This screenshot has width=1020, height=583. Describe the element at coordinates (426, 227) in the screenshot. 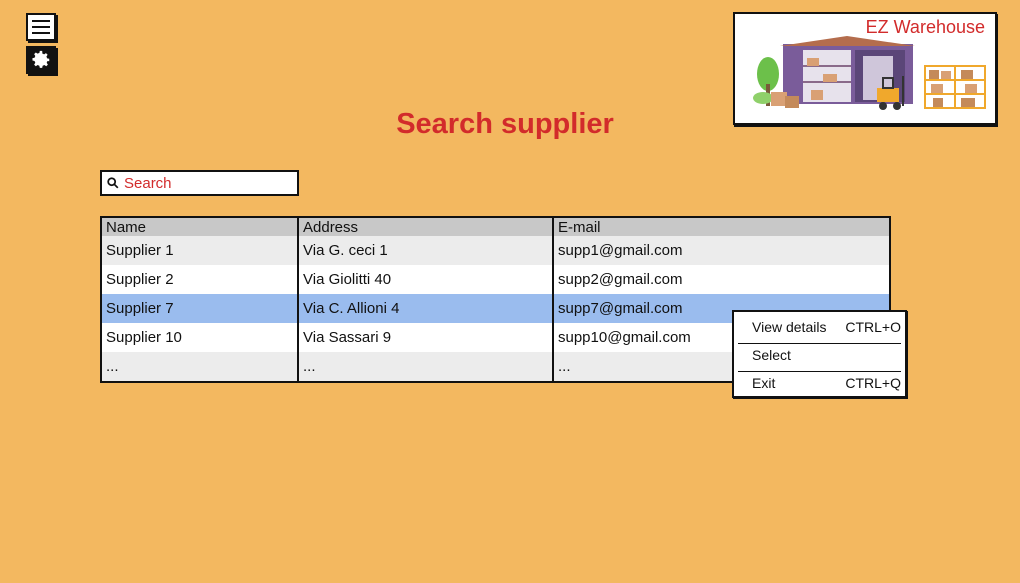

I see `column-header-address: Address` at that location.